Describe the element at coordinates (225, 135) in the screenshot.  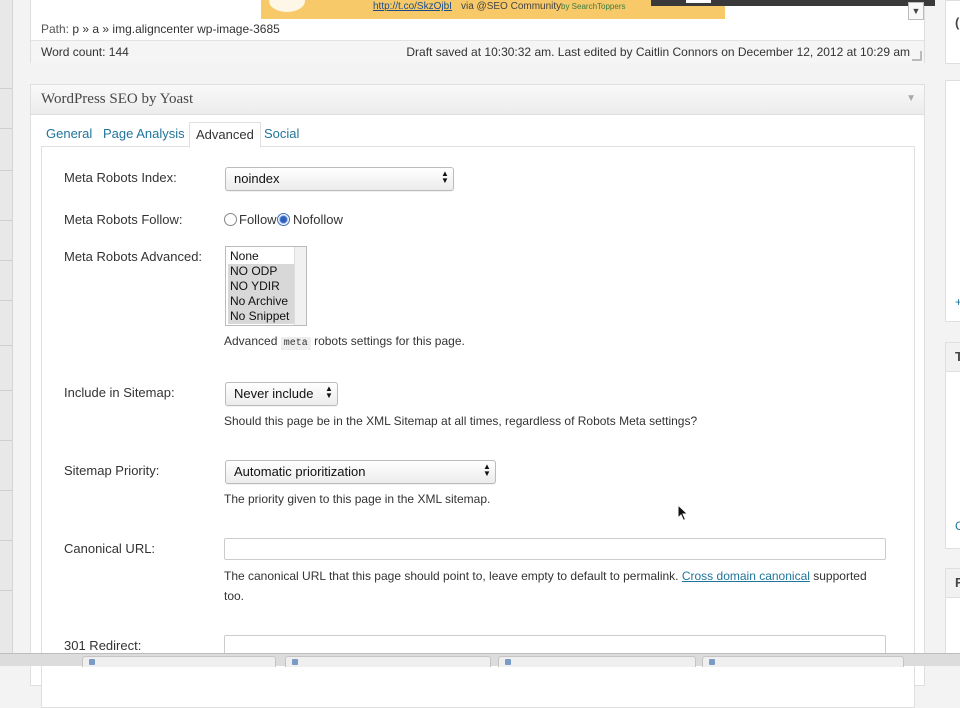
I see `tab-advanced: Advanced` at that location.